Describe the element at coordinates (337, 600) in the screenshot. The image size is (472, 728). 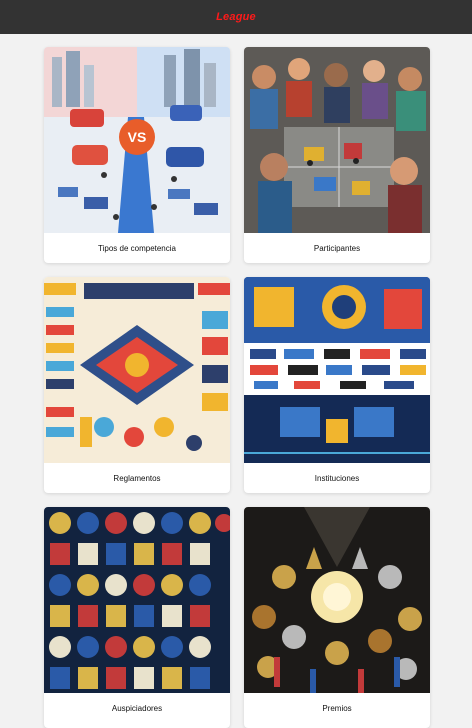
I see `medals-trophies-image` at that location.